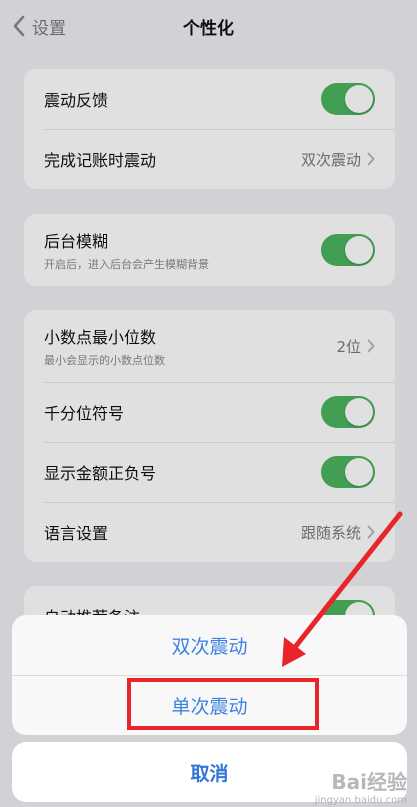  Describe the element at coordinates (369, 782) in the screenshot. I see `watermark-brand: Bai经验` at that location.